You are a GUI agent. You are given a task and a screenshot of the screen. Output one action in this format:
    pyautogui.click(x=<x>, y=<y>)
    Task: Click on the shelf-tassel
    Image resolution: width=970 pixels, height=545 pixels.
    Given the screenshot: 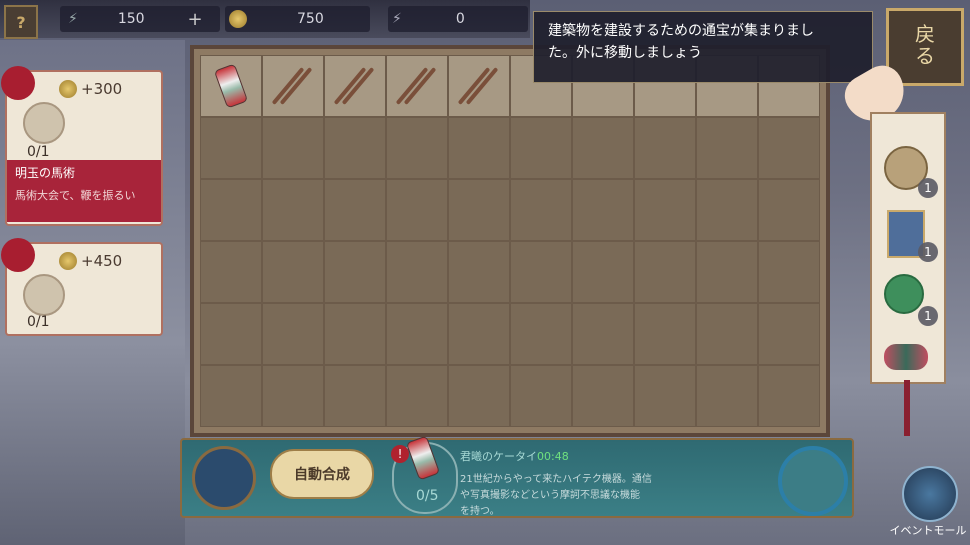 What is the action you would take?
    pyautogui.click(x=907, y=408)
    